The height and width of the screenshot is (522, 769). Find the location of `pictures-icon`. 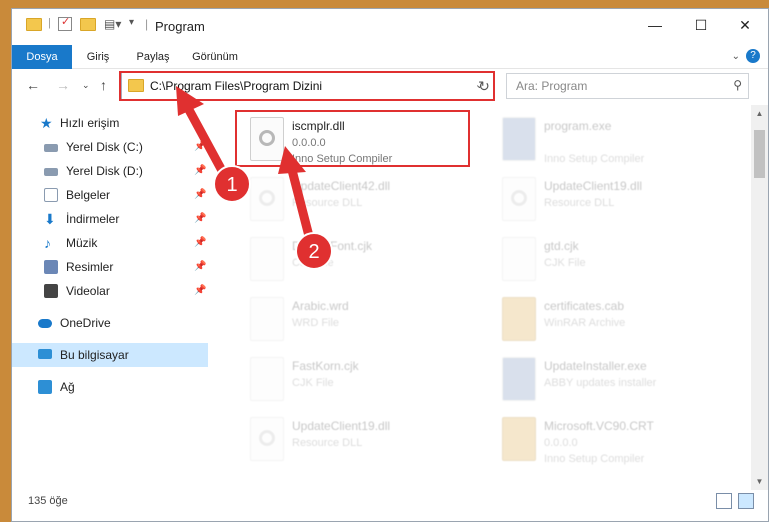

pictures-icon is located at coordinates (51, 267).